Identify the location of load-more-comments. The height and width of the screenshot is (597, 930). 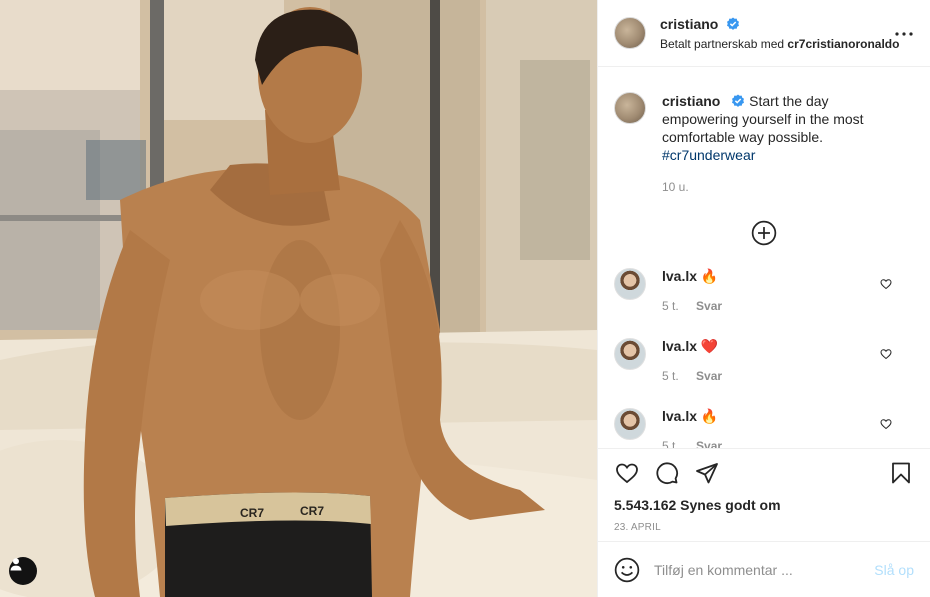
(764, 233).